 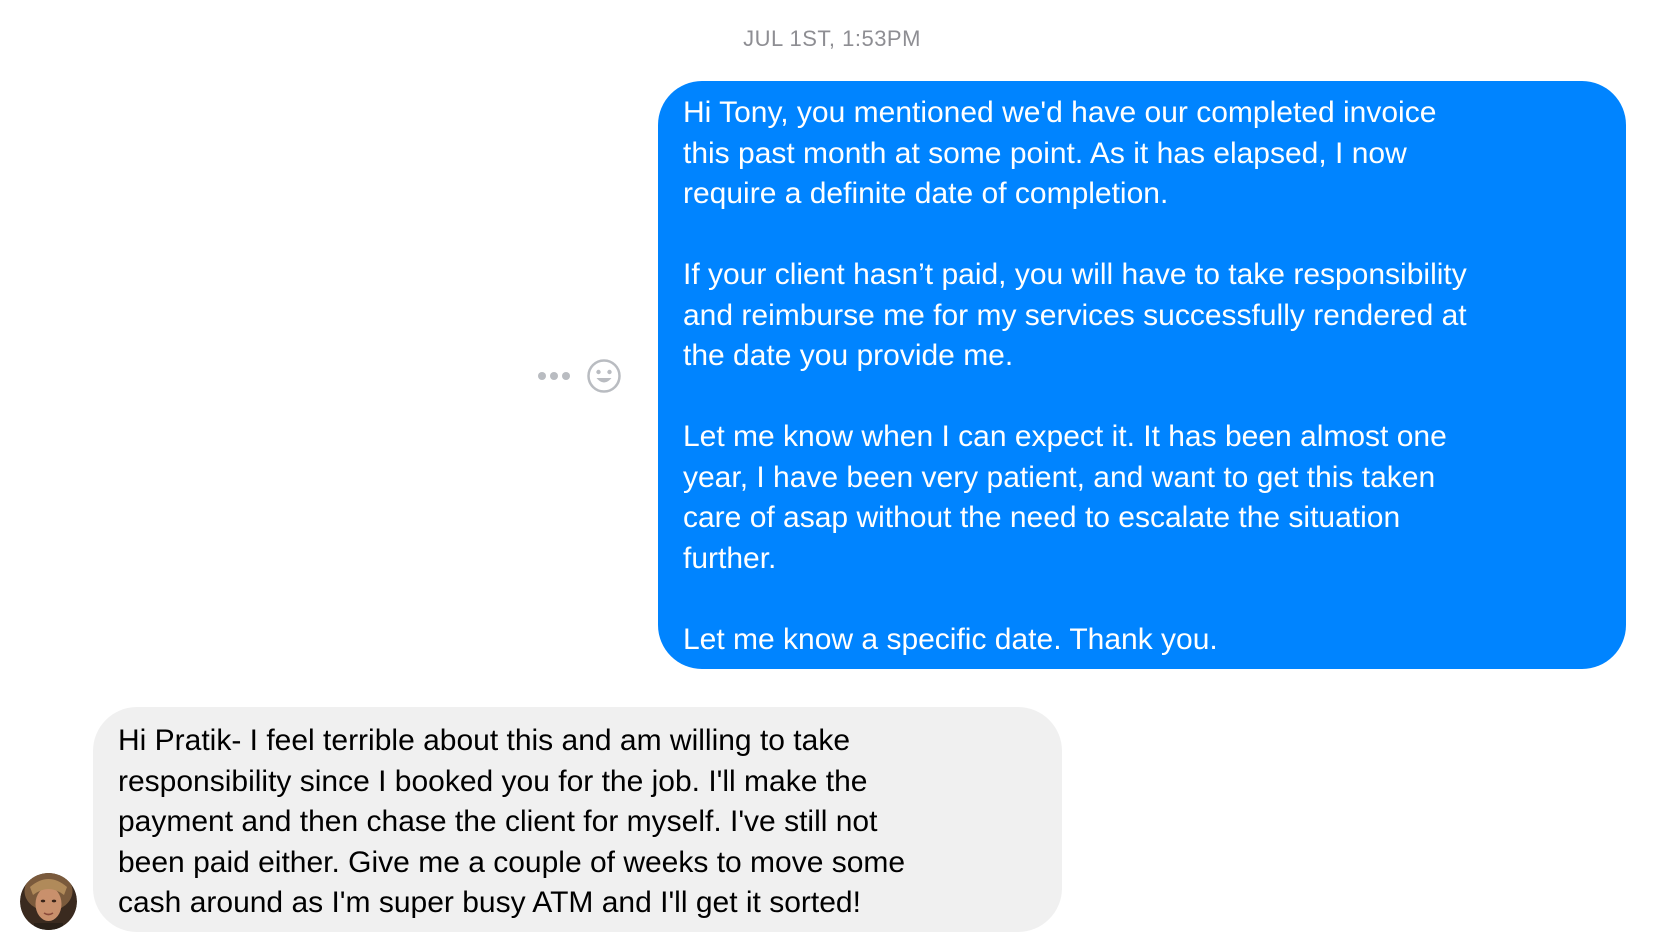 What do you see at coordinates (832, 38) in the screenshot?
I see `message-timestamp: JUL 1ST, 1:53PM` at bounding box center [832, 38].